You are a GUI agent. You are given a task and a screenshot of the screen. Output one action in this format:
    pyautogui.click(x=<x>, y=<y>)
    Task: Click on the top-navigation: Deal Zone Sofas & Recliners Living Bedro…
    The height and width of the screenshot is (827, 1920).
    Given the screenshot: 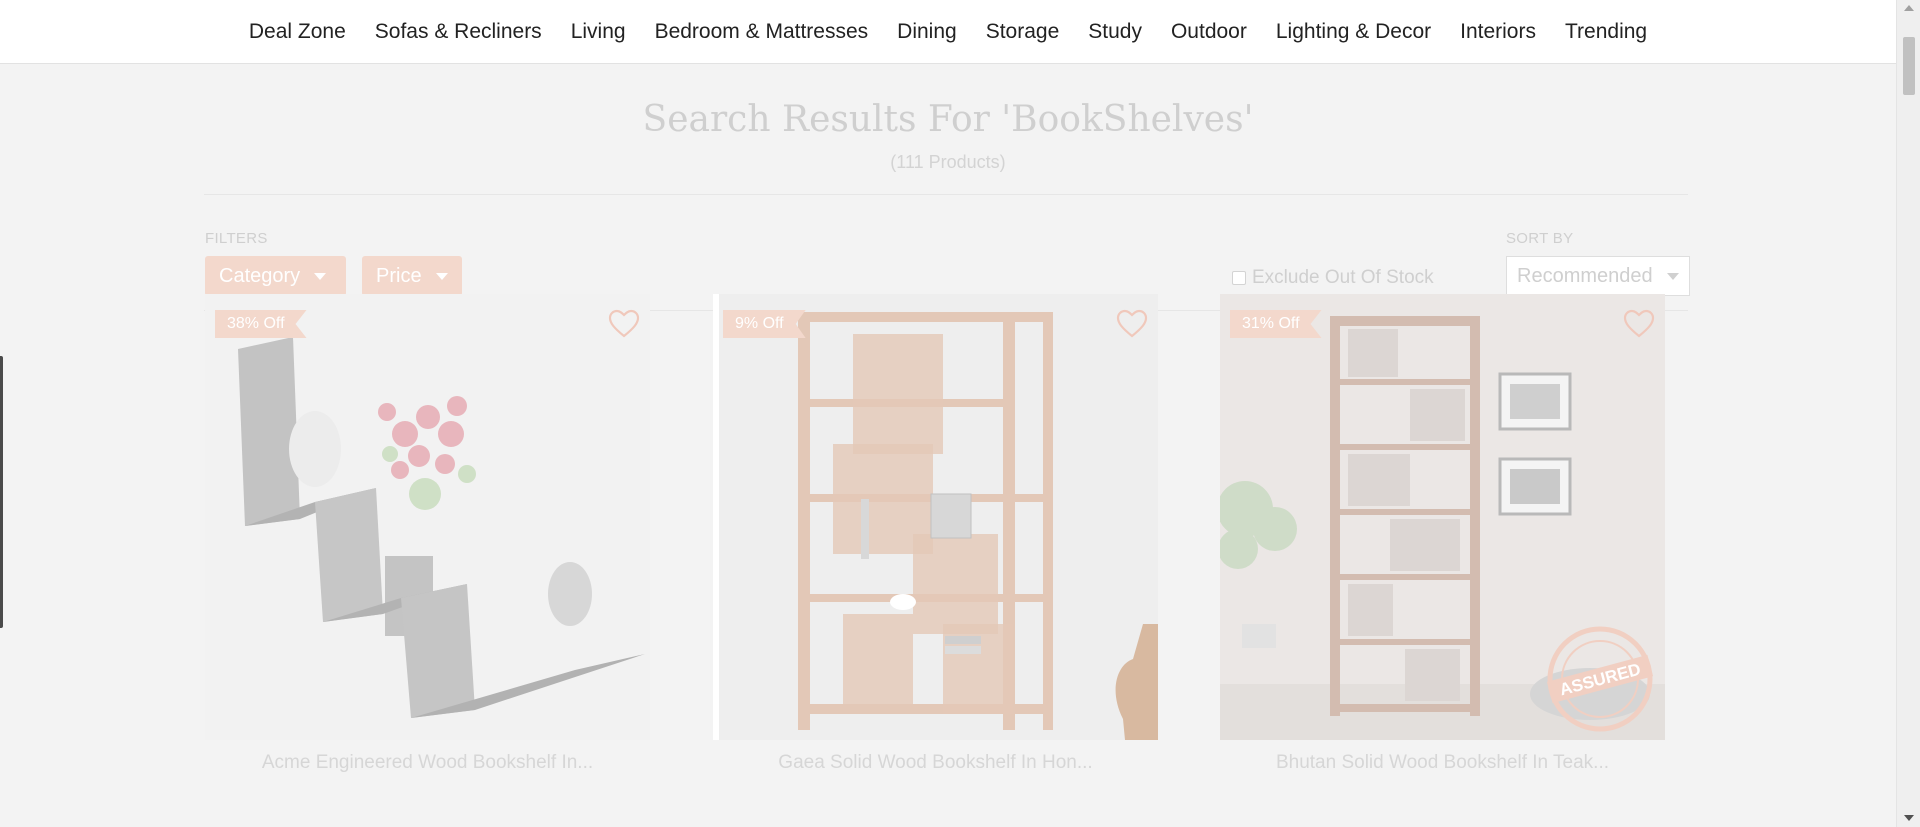 What is the action you would take?
    pyautogui.click(x=948, y=32)
    